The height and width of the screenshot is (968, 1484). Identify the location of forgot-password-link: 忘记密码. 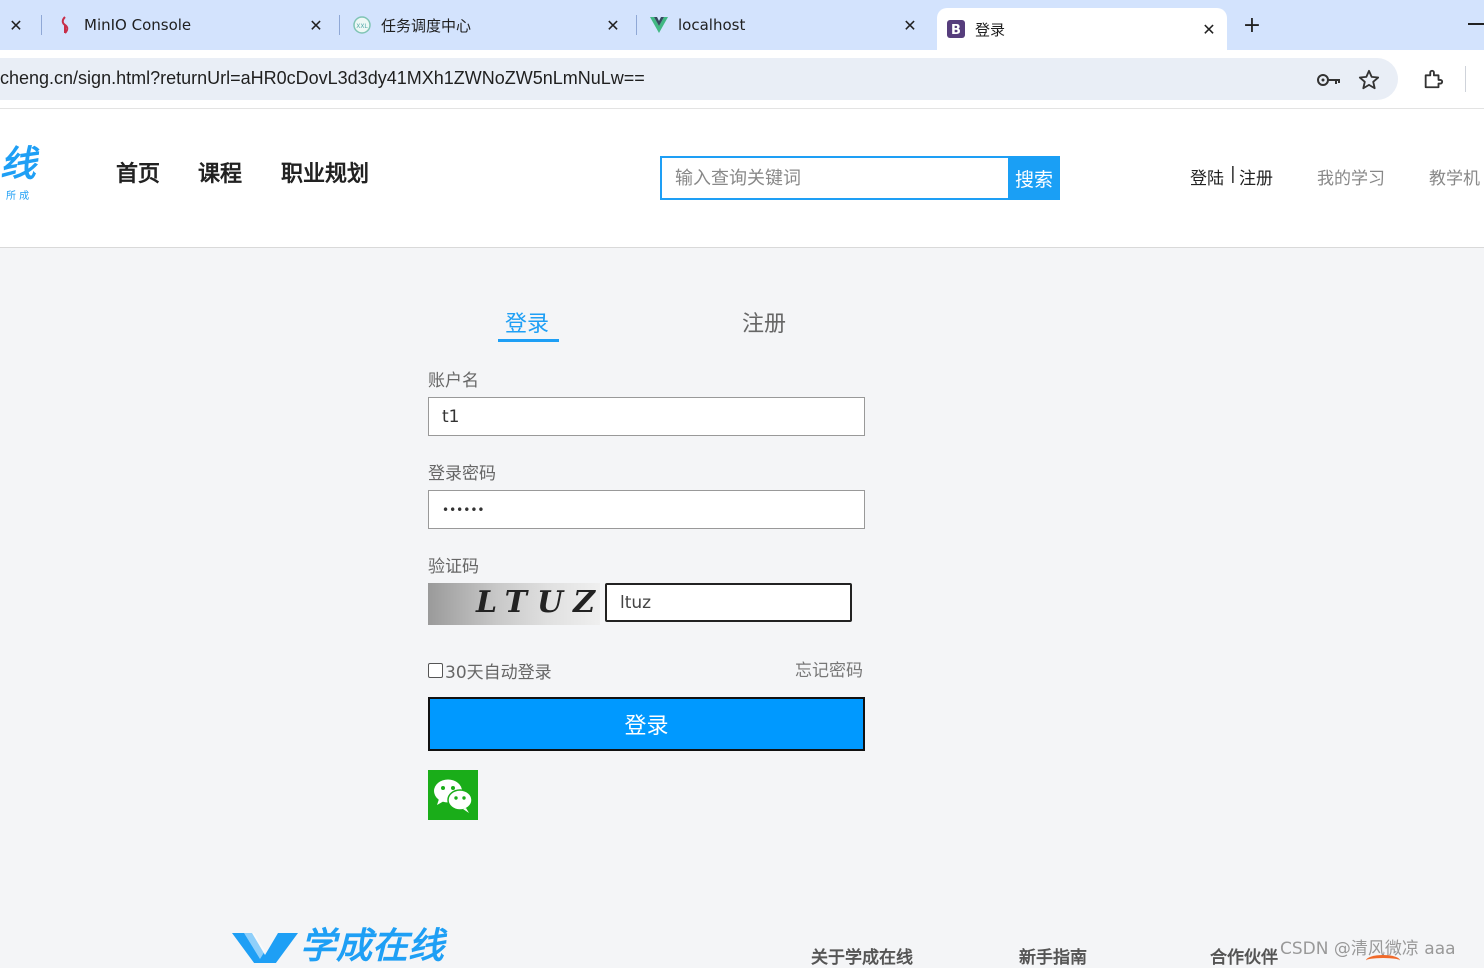
(829, 668).